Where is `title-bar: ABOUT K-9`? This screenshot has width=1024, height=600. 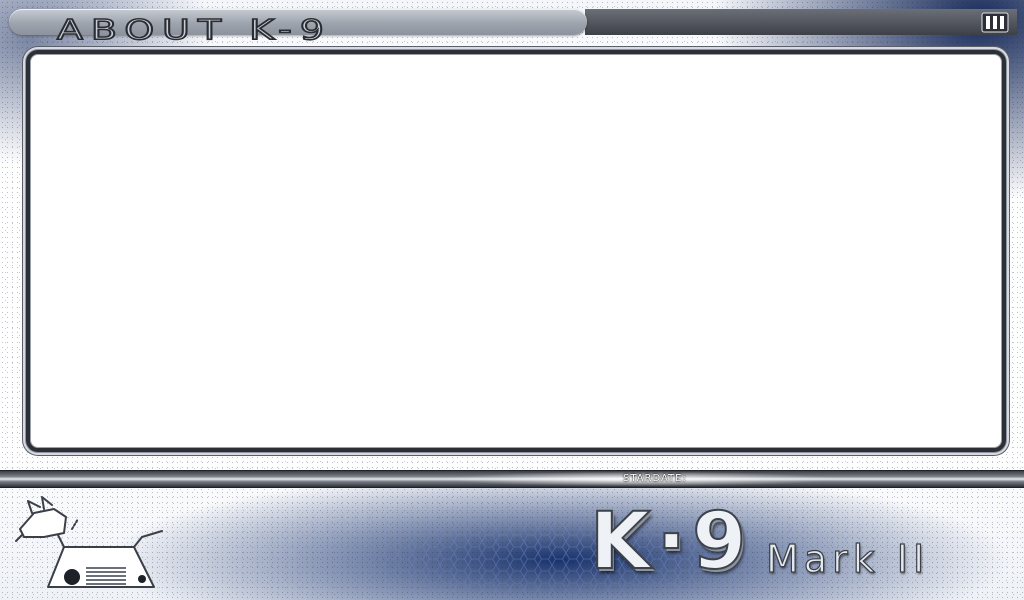
title-bar: ABOUT K-9 is located at coordinates (298, 27).